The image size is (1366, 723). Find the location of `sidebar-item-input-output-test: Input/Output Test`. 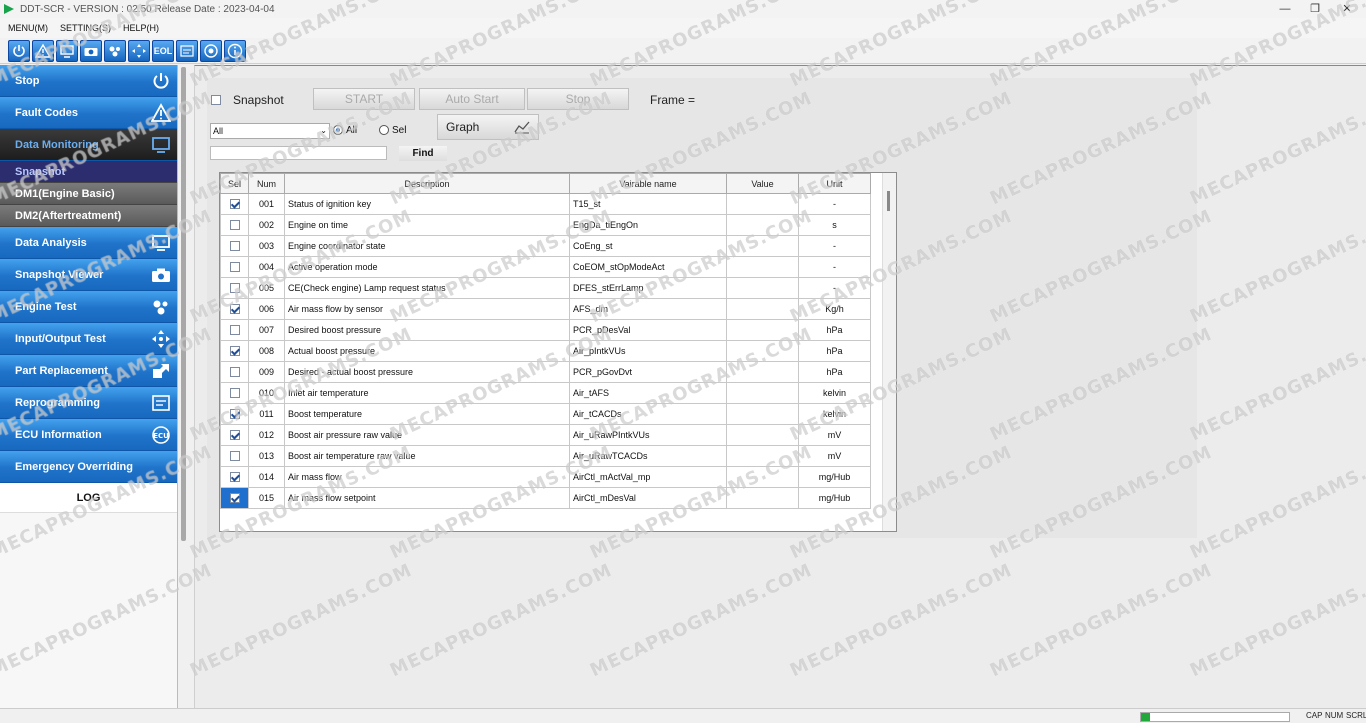

sidebar-item-input-output-test: Input/Output Test is located at coordinates (88, 339).